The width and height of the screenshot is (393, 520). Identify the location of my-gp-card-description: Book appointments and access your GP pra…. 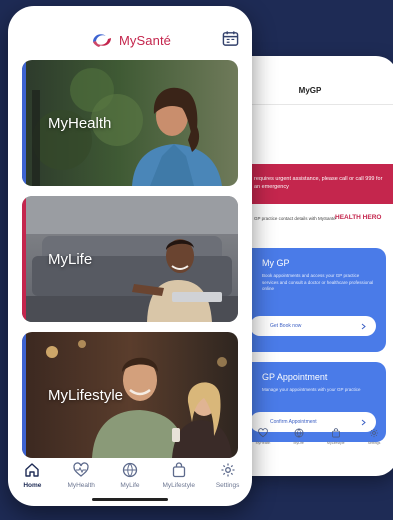
(318, 282).